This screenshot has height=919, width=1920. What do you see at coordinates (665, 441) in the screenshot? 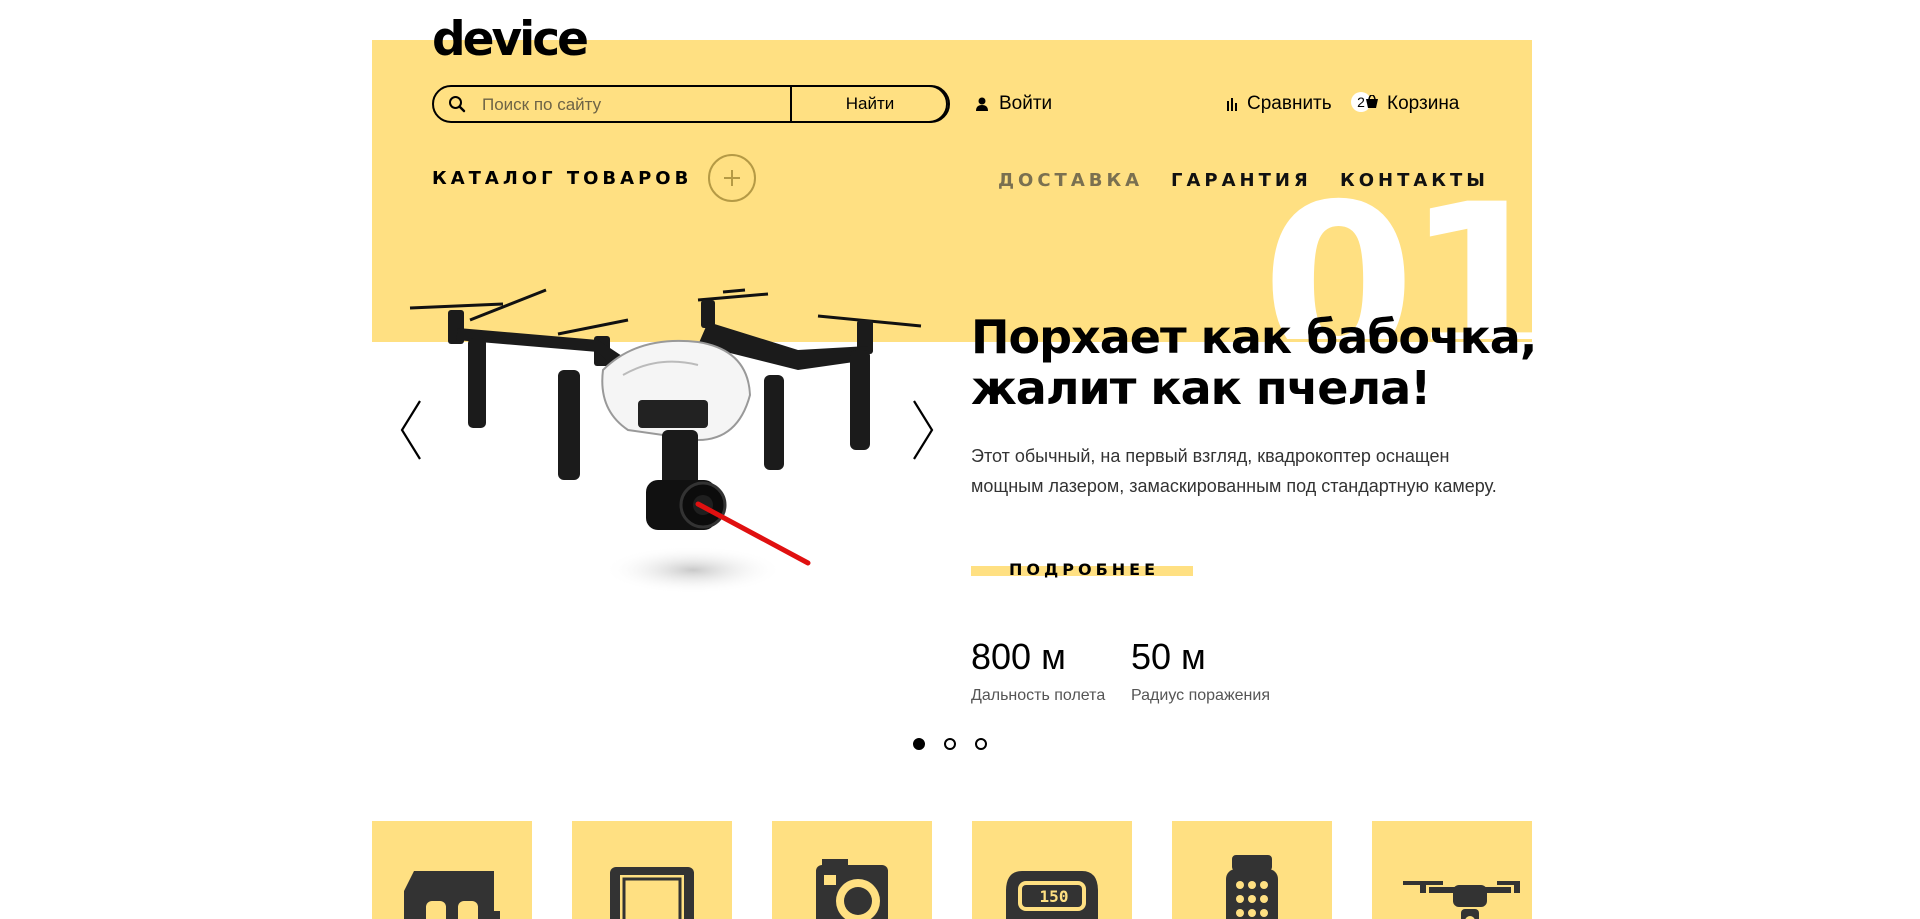
I see `drone-image` at bounding box center [665, 441].